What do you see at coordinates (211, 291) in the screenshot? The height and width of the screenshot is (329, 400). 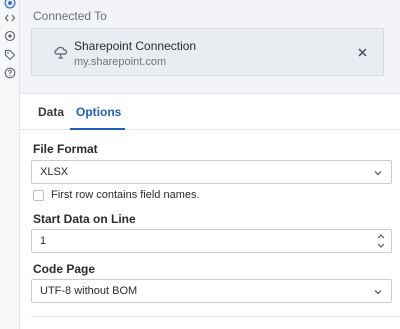 I see `code-page-select: UTF-8 without BOM` at bounding box center [211, 291].